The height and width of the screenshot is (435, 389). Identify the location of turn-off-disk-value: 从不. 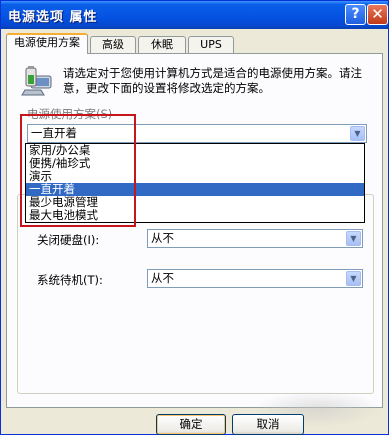
(162, 238).